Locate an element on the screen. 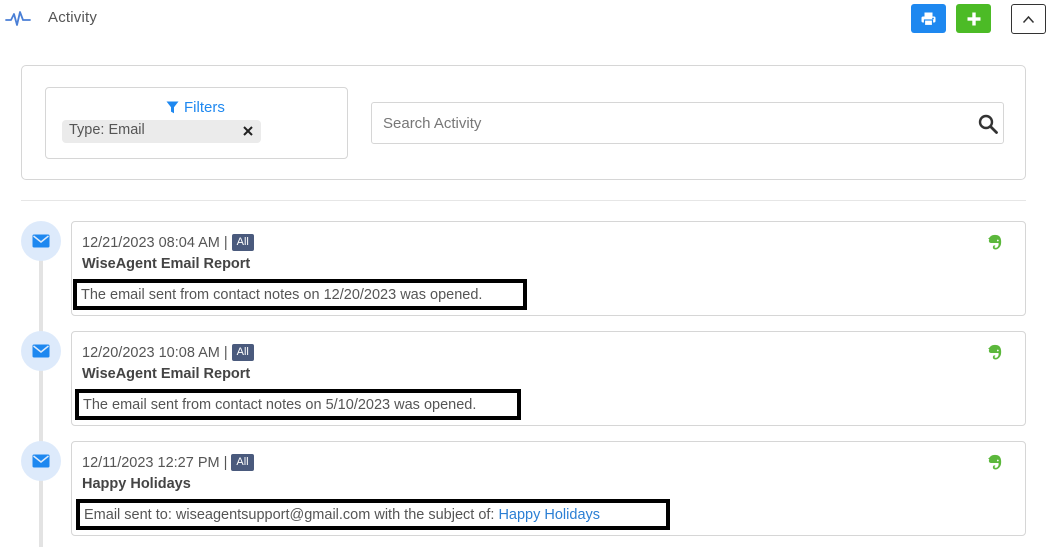  entry-meta: 12/21/2023 08:04 AM | All is located at coordinates (168, 242).